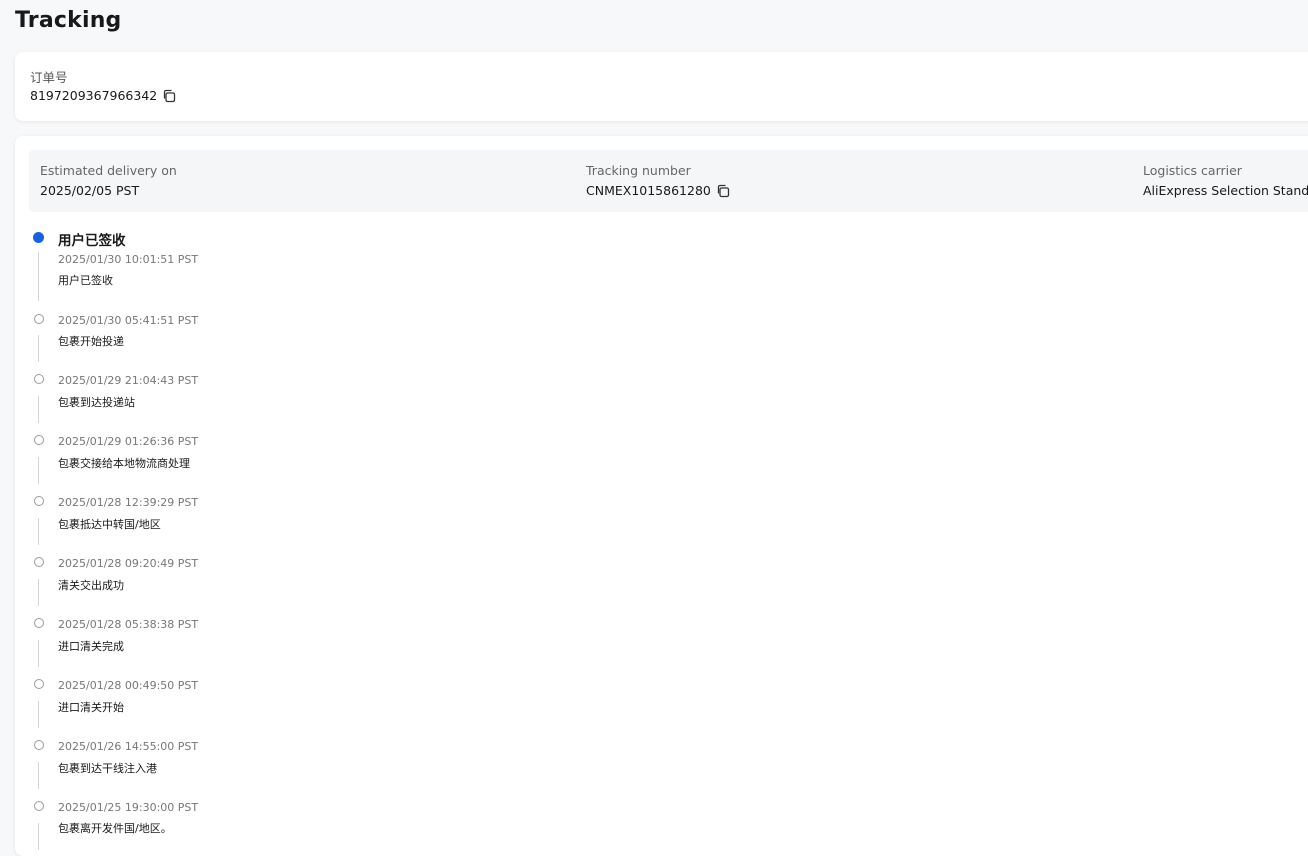  I want to click on event-time: 2025/01/29 01:26:36 PST, so click(128, 441).